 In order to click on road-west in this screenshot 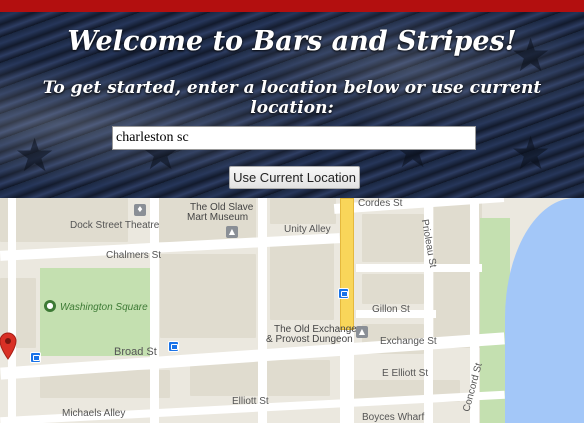, I will do `click(12, 310)`.